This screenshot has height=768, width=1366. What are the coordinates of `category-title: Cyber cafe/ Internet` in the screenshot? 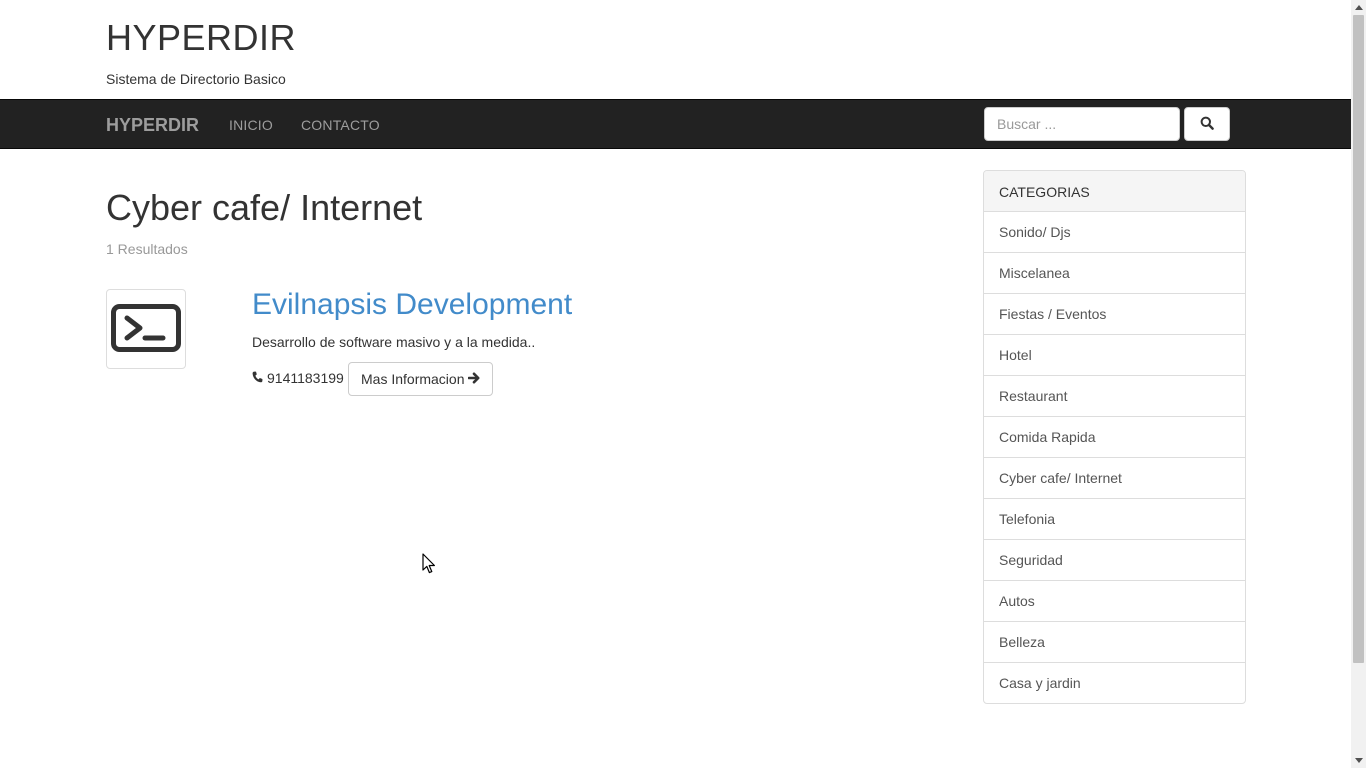 It's located at (264, 207).